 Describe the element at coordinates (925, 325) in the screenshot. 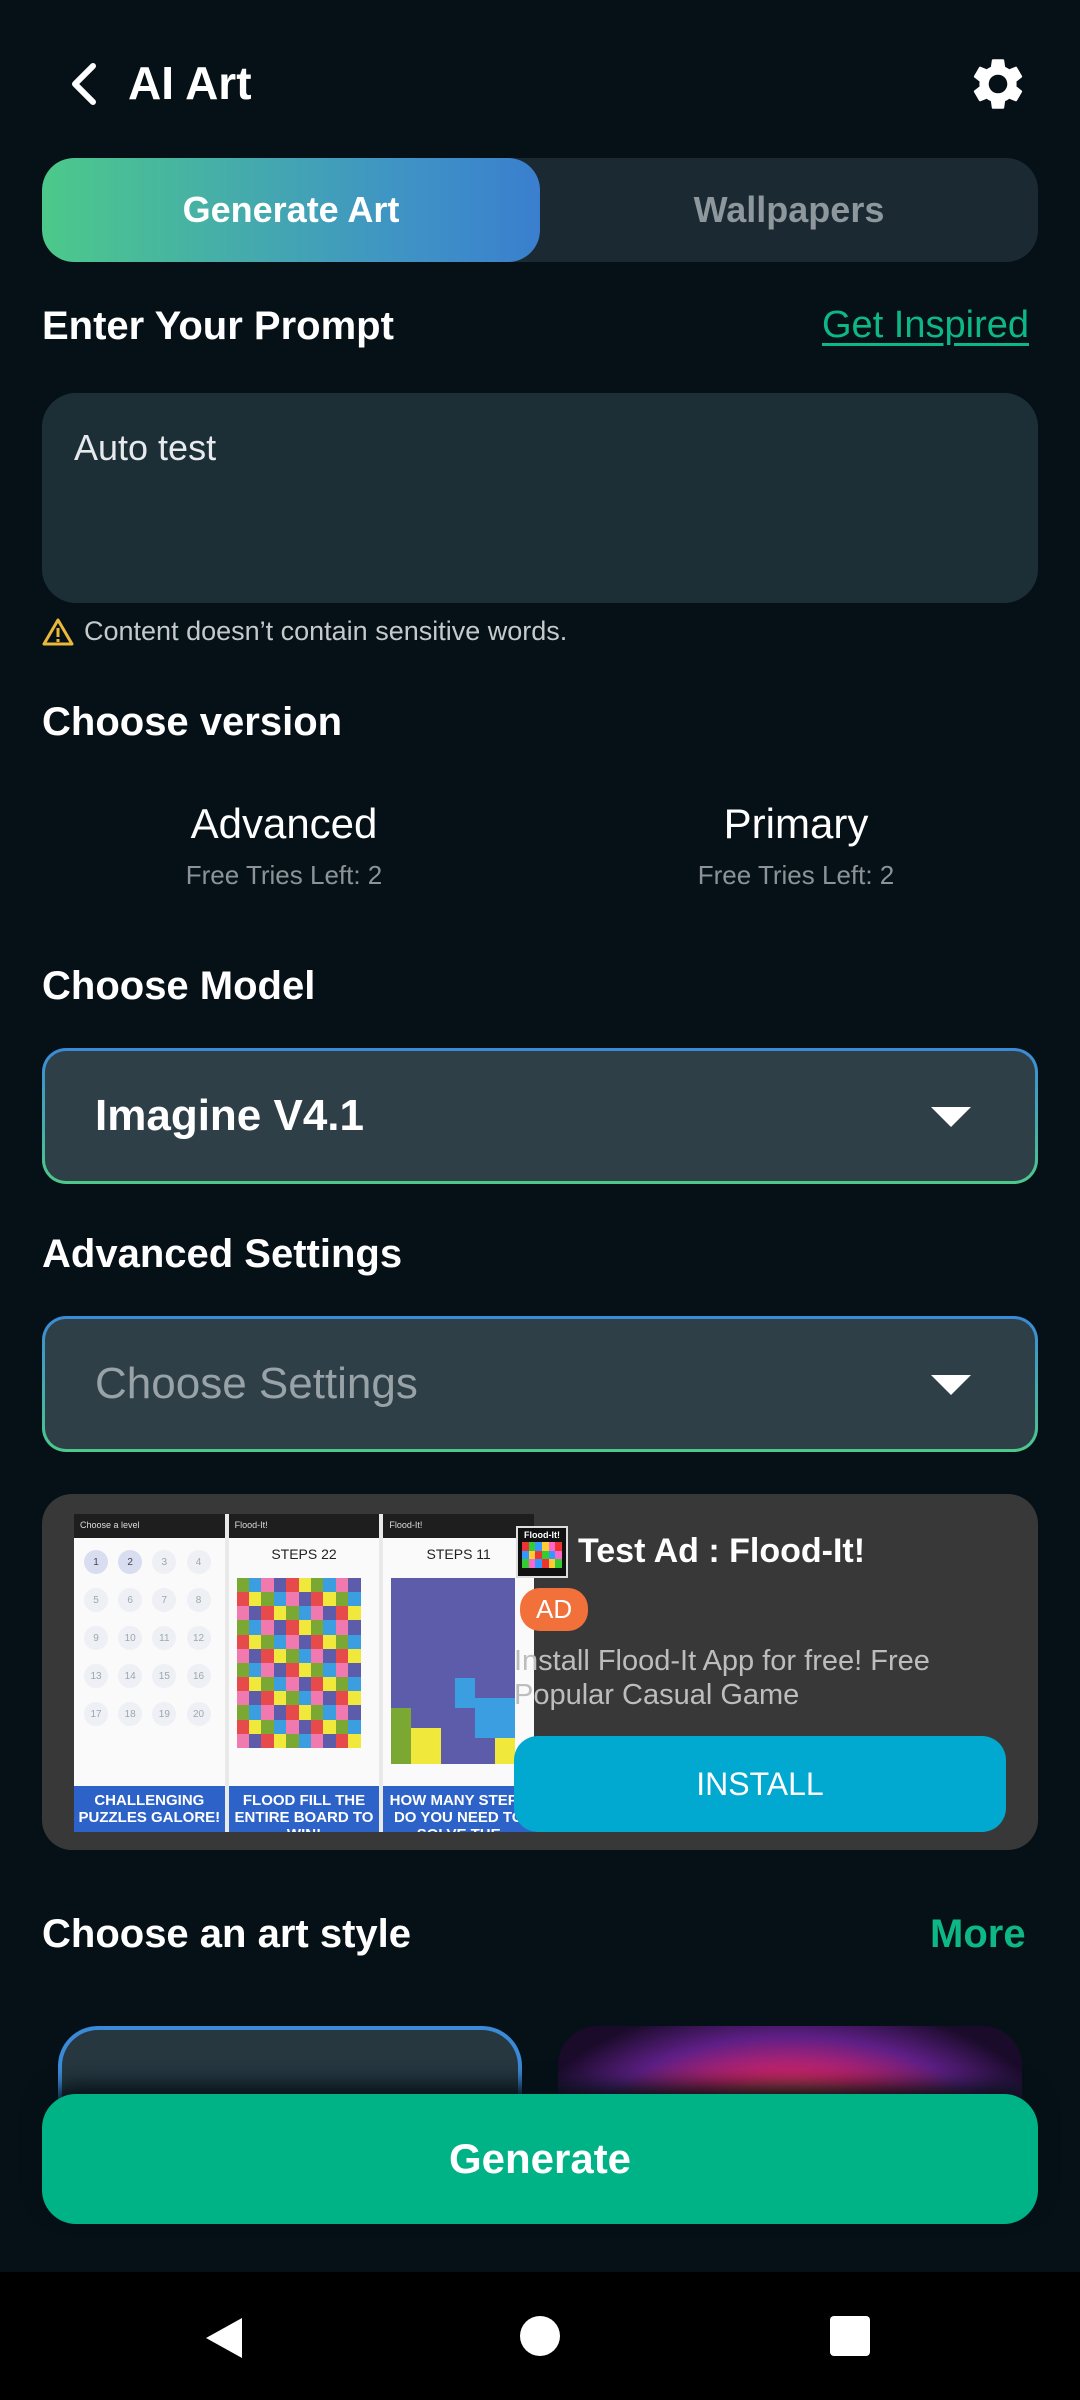

I see `get-inspired-link: Get Inspired` at that location.